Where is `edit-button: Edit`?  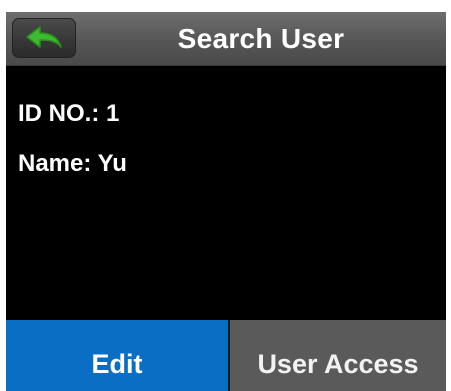
edit-button: Edit is located at coordinates (118, 355).